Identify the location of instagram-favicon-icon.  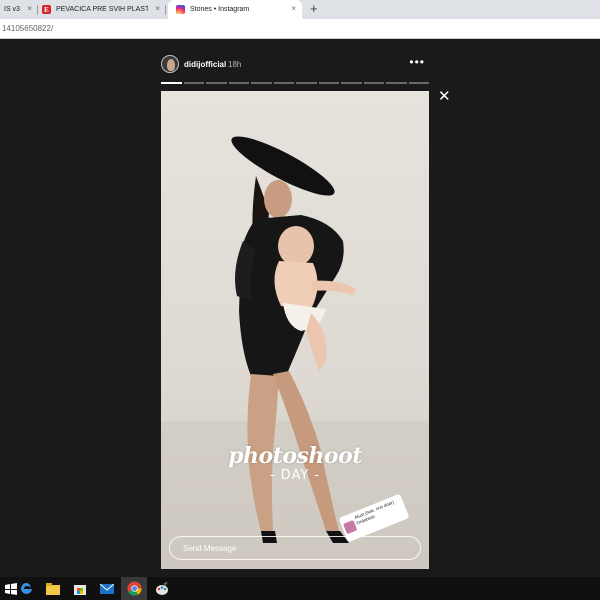
(180, 9).